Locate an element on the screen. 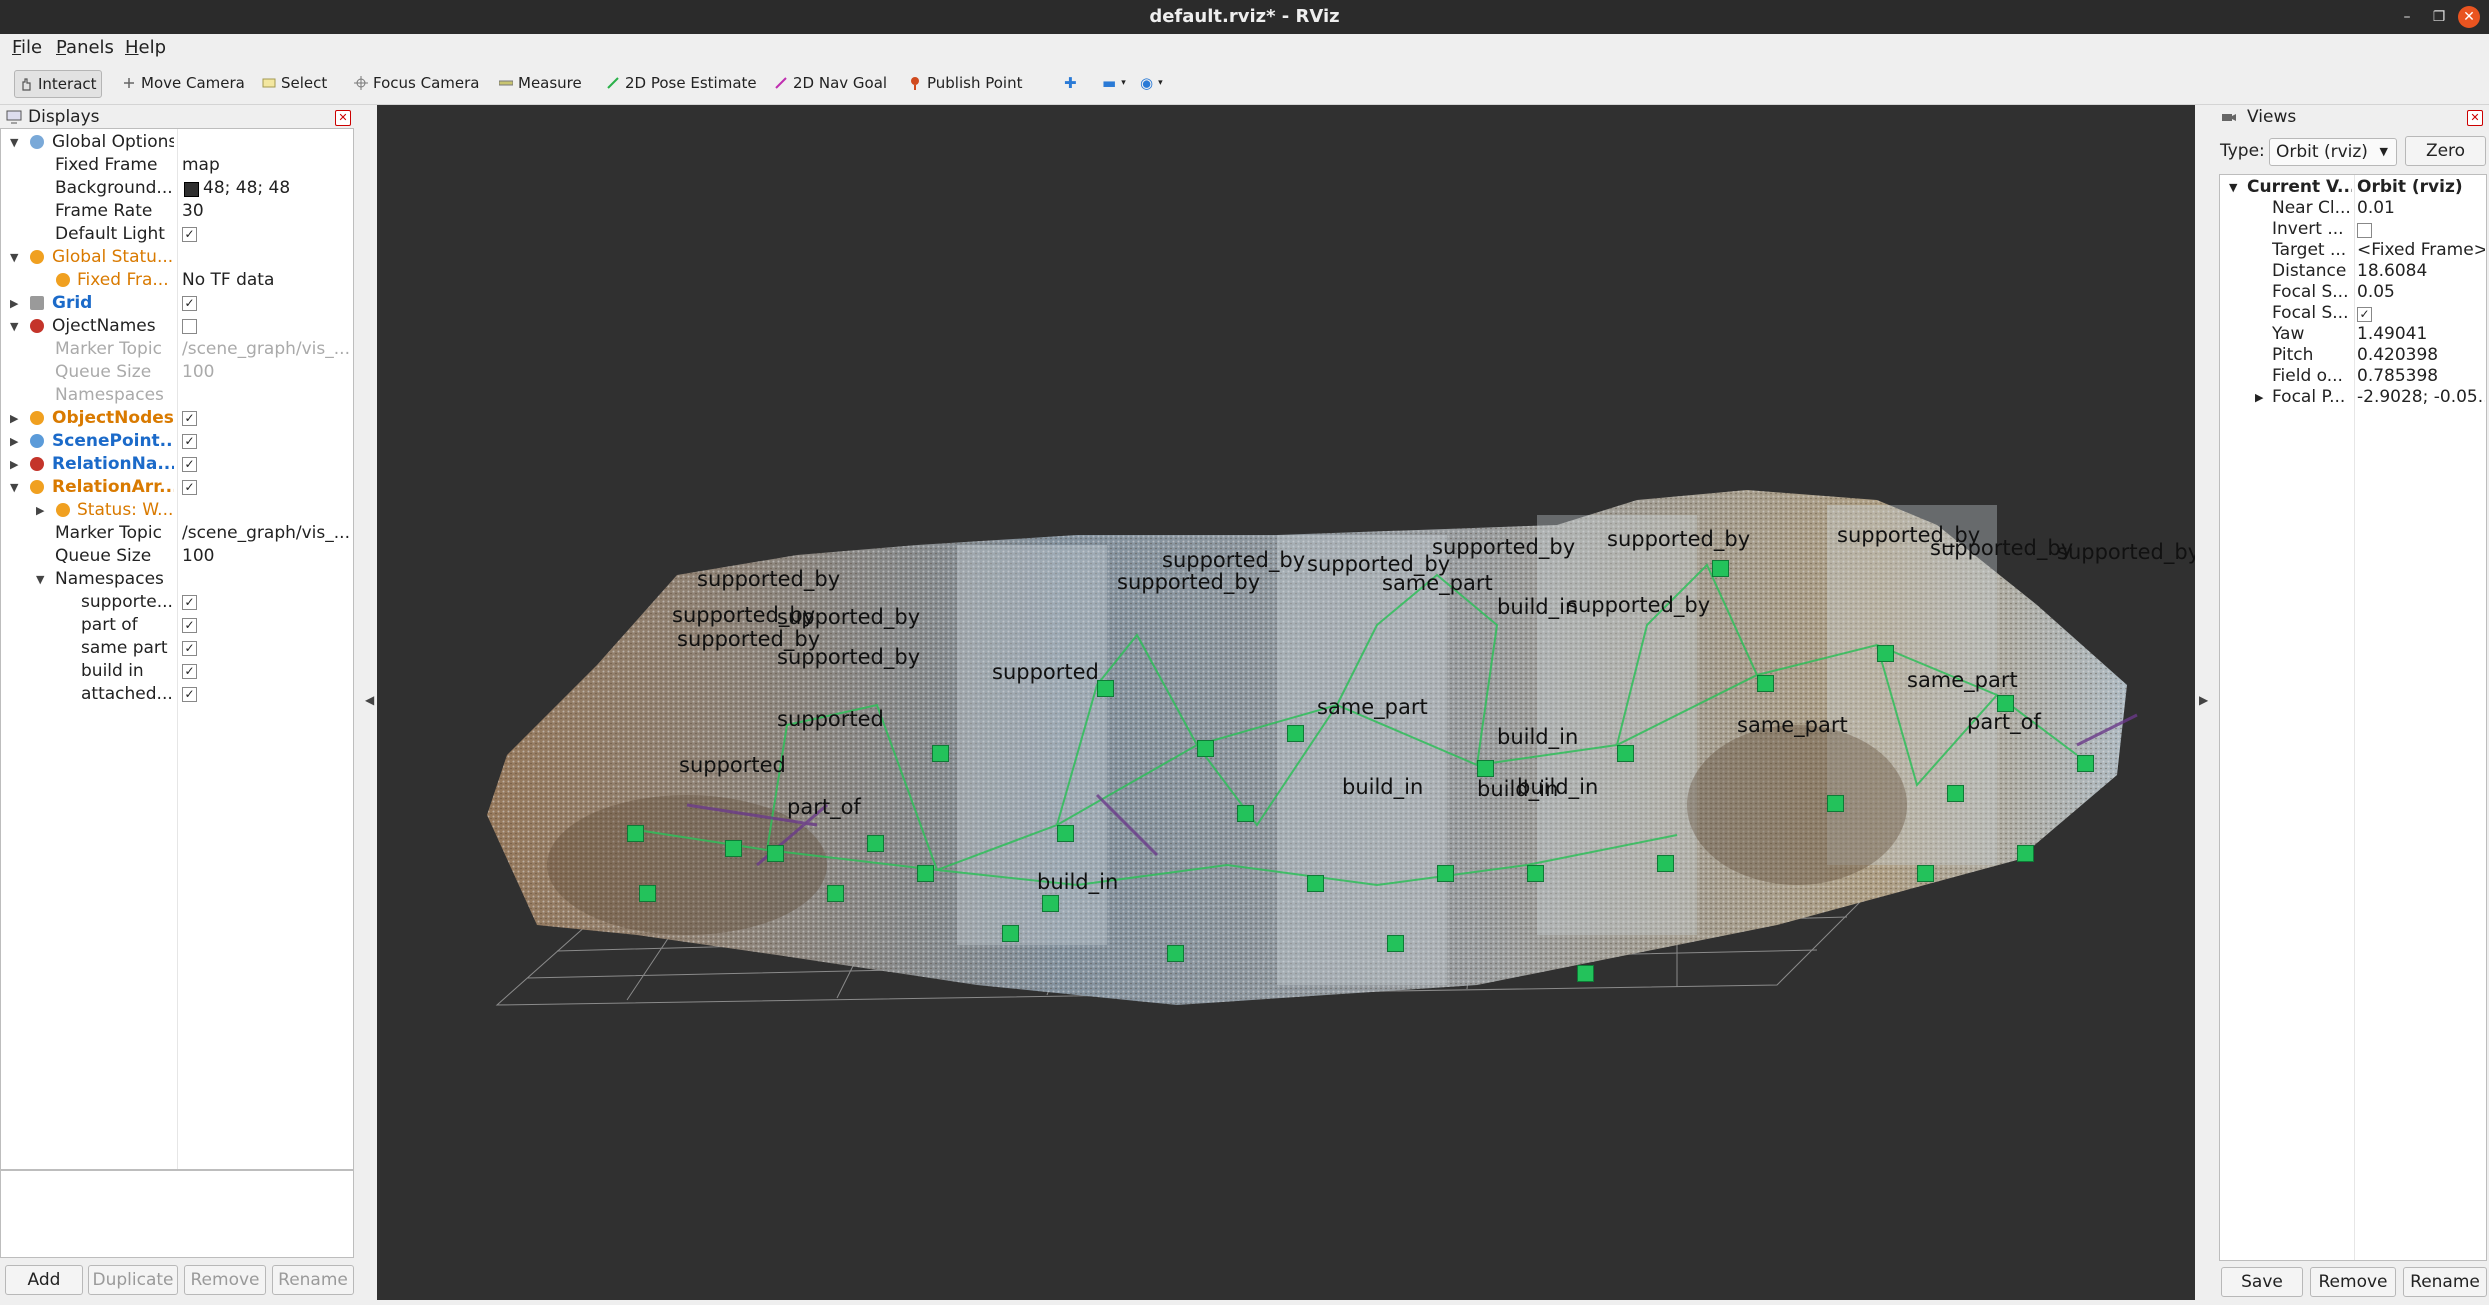 This screenshot has width=2489, height=1305. tree-row-queue-size-2: Queue Size 100 is located at coordinates (177, 556).